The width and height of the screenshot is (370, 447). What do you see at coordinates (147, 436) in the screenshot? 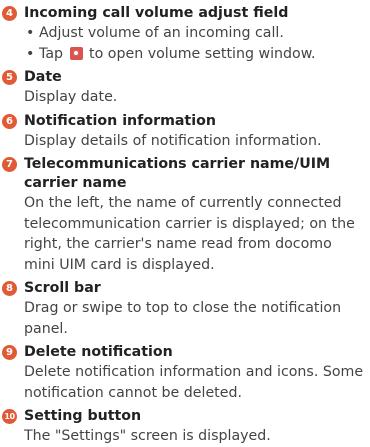
I see `item-description: The "Settings" screen is displayed.` at bounding box center [147, 436].